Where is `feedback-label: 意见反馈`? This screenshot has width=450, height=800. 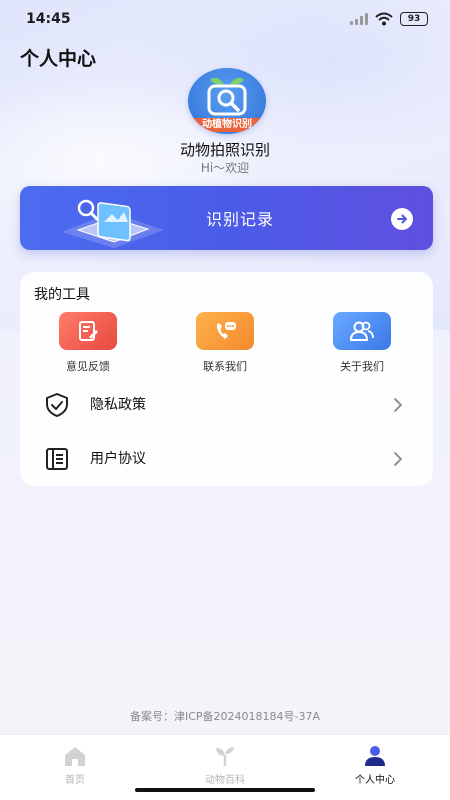 feedback-label: 意见反馈 is located at coordinates (88, 366).